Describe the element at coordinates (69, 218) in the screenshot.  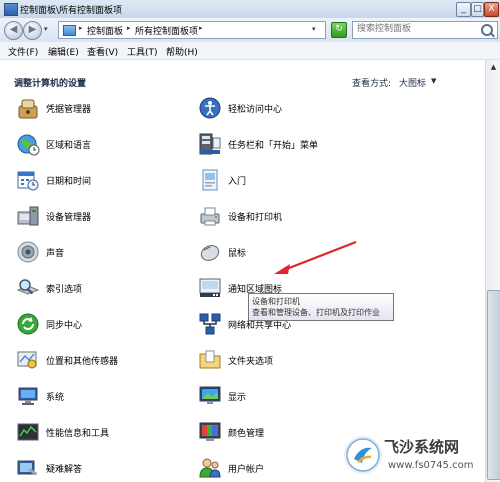
I see `cp-item-label: 设备管理器` at that location.